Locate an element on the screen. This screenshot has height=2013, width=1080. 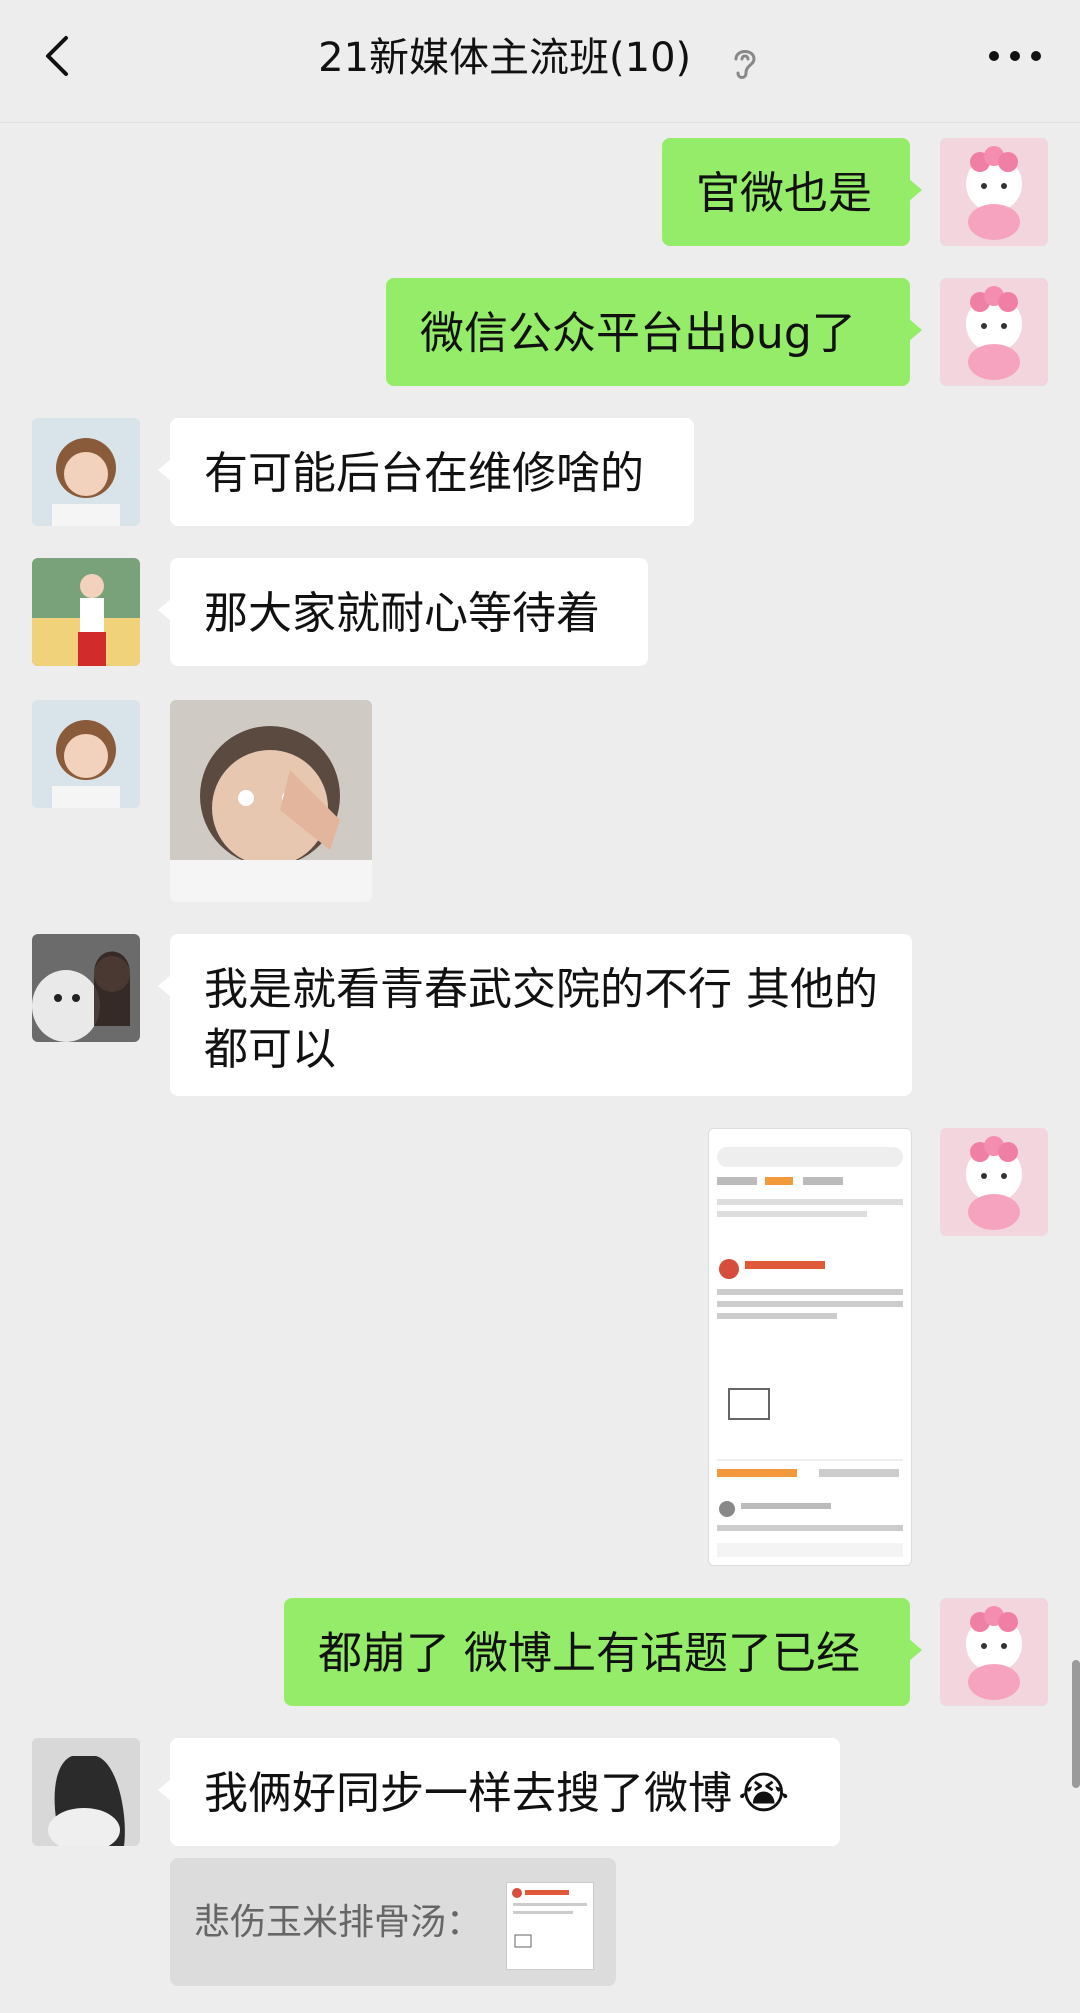
more-button is located at coordinates (1015, 56).